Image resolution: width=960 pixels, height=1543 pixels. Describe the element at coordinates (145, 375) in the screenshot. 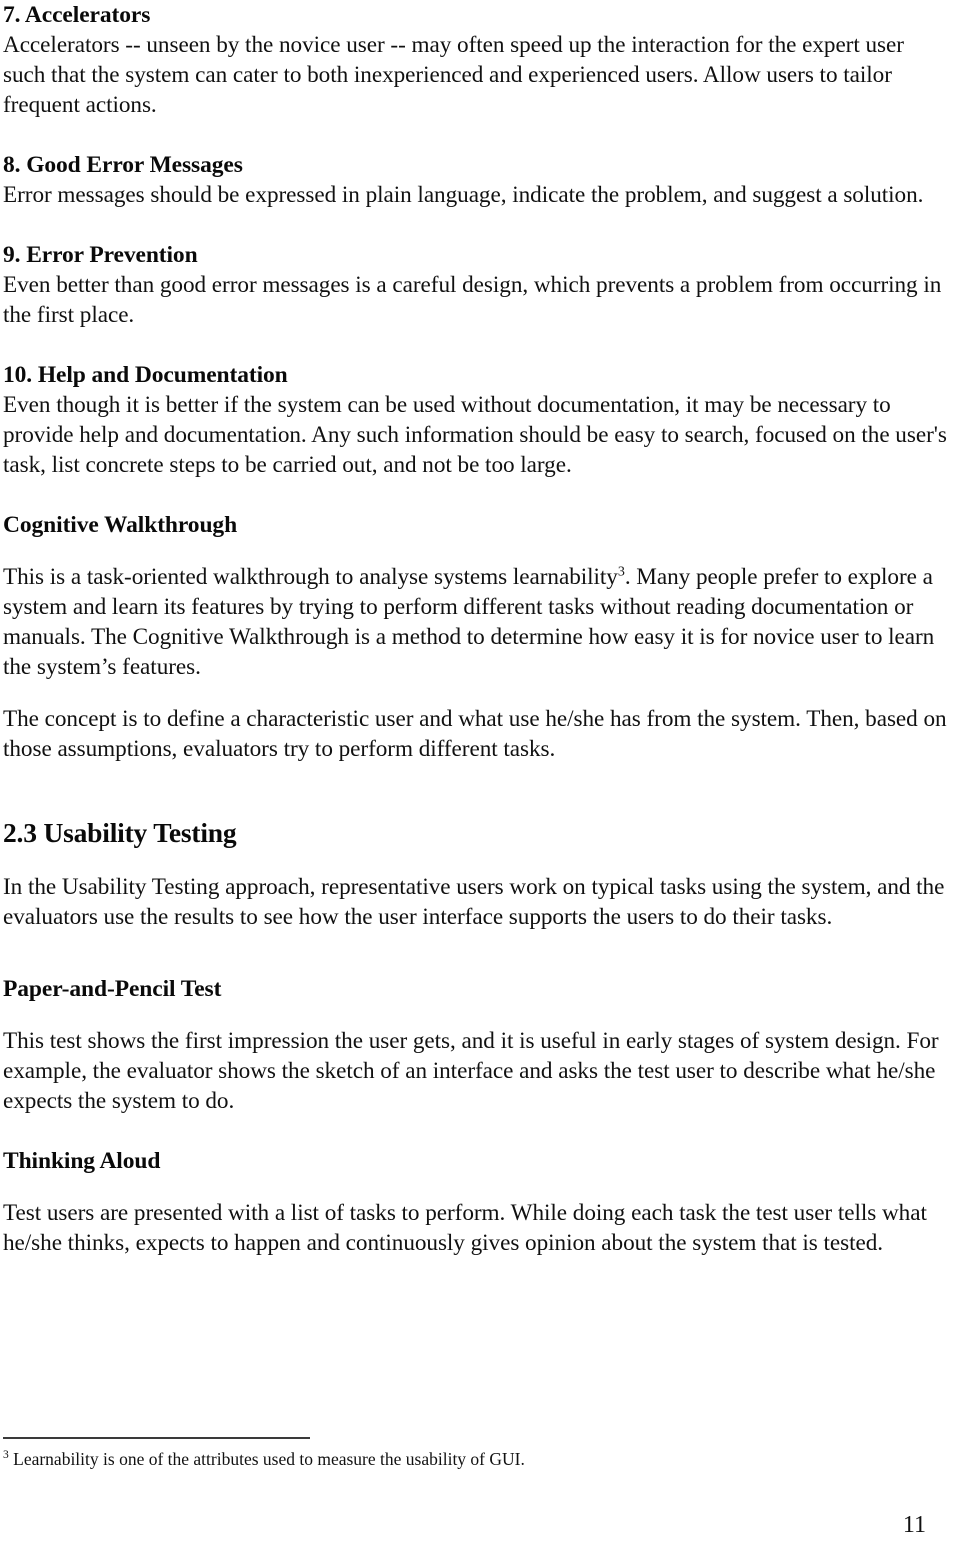

I see `heading-help-and-documentation: 10. Help and Documentation` at that location.